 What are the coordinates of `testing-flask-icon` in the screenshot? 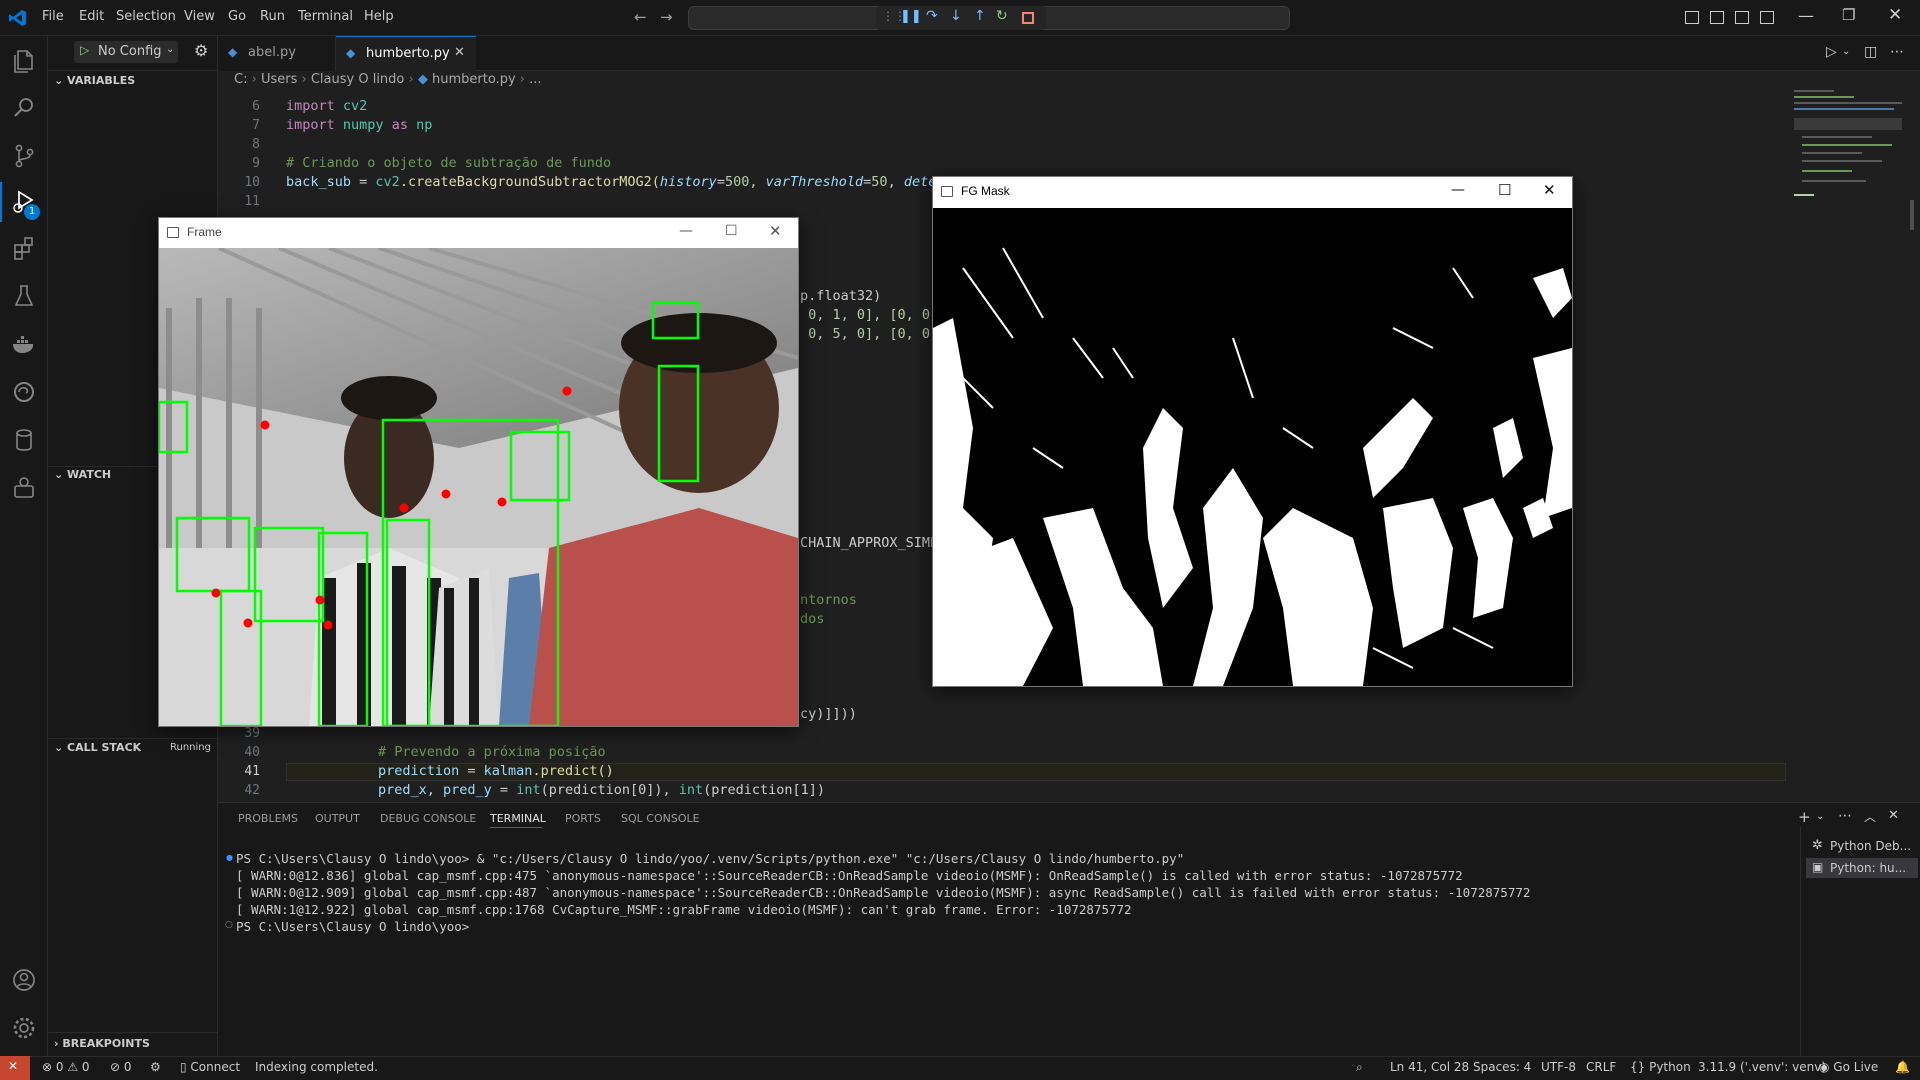 It's located at (24, 296).